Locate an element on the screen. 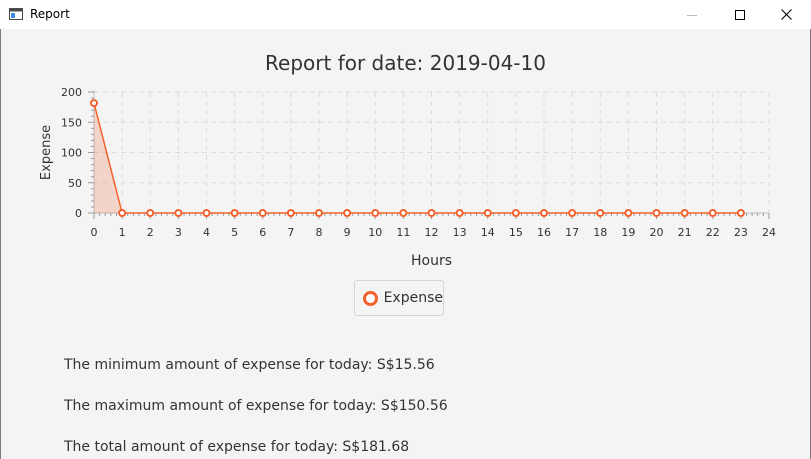 Image resolution: width=811 pixels, height=459 pixels. x-tick-label: 18 is located at coordinates (600, 232).